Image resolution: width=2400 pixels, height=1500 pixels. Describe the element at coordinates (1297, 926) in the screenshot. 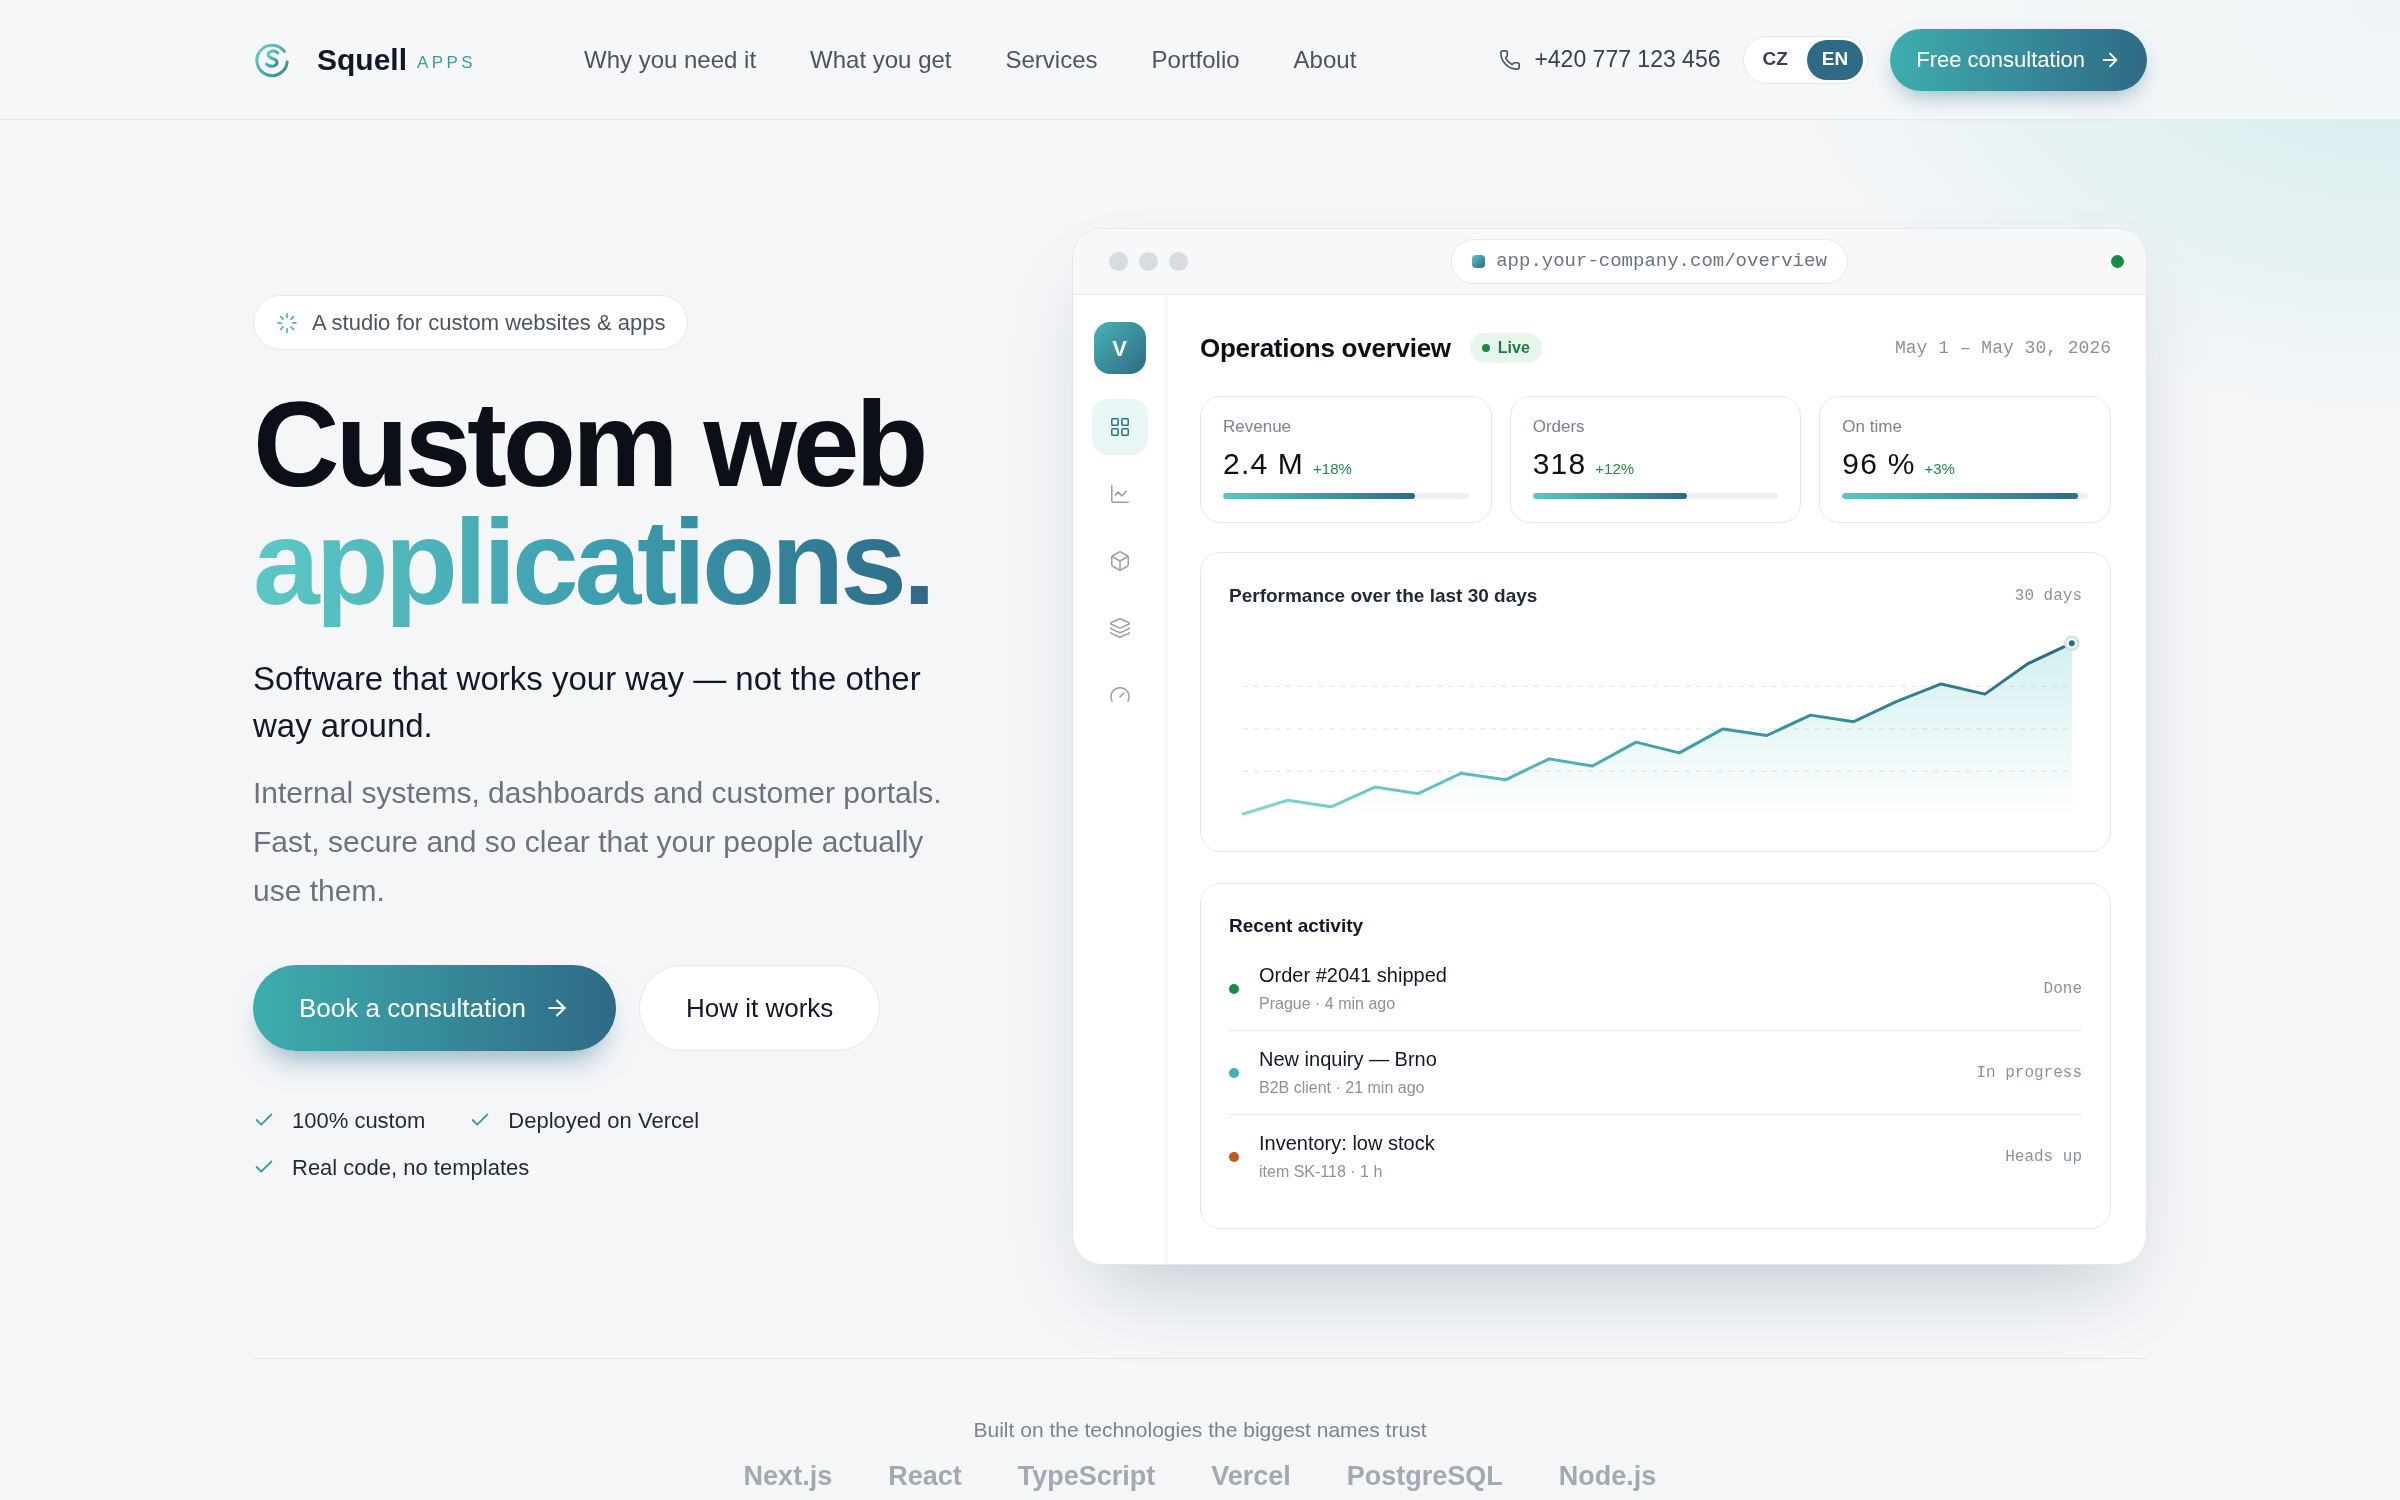

I see `activity-title: Recent activity` at that location.